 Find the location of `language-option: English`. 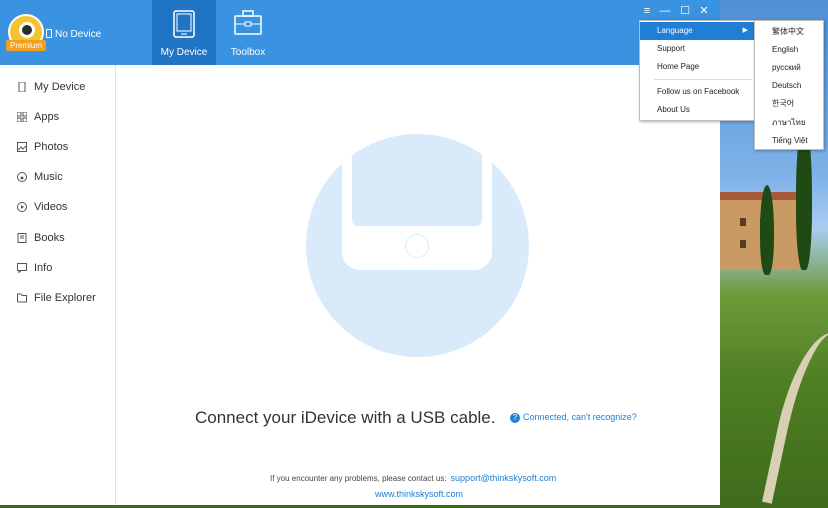

language-option: English is located at coordinates (785, 50).